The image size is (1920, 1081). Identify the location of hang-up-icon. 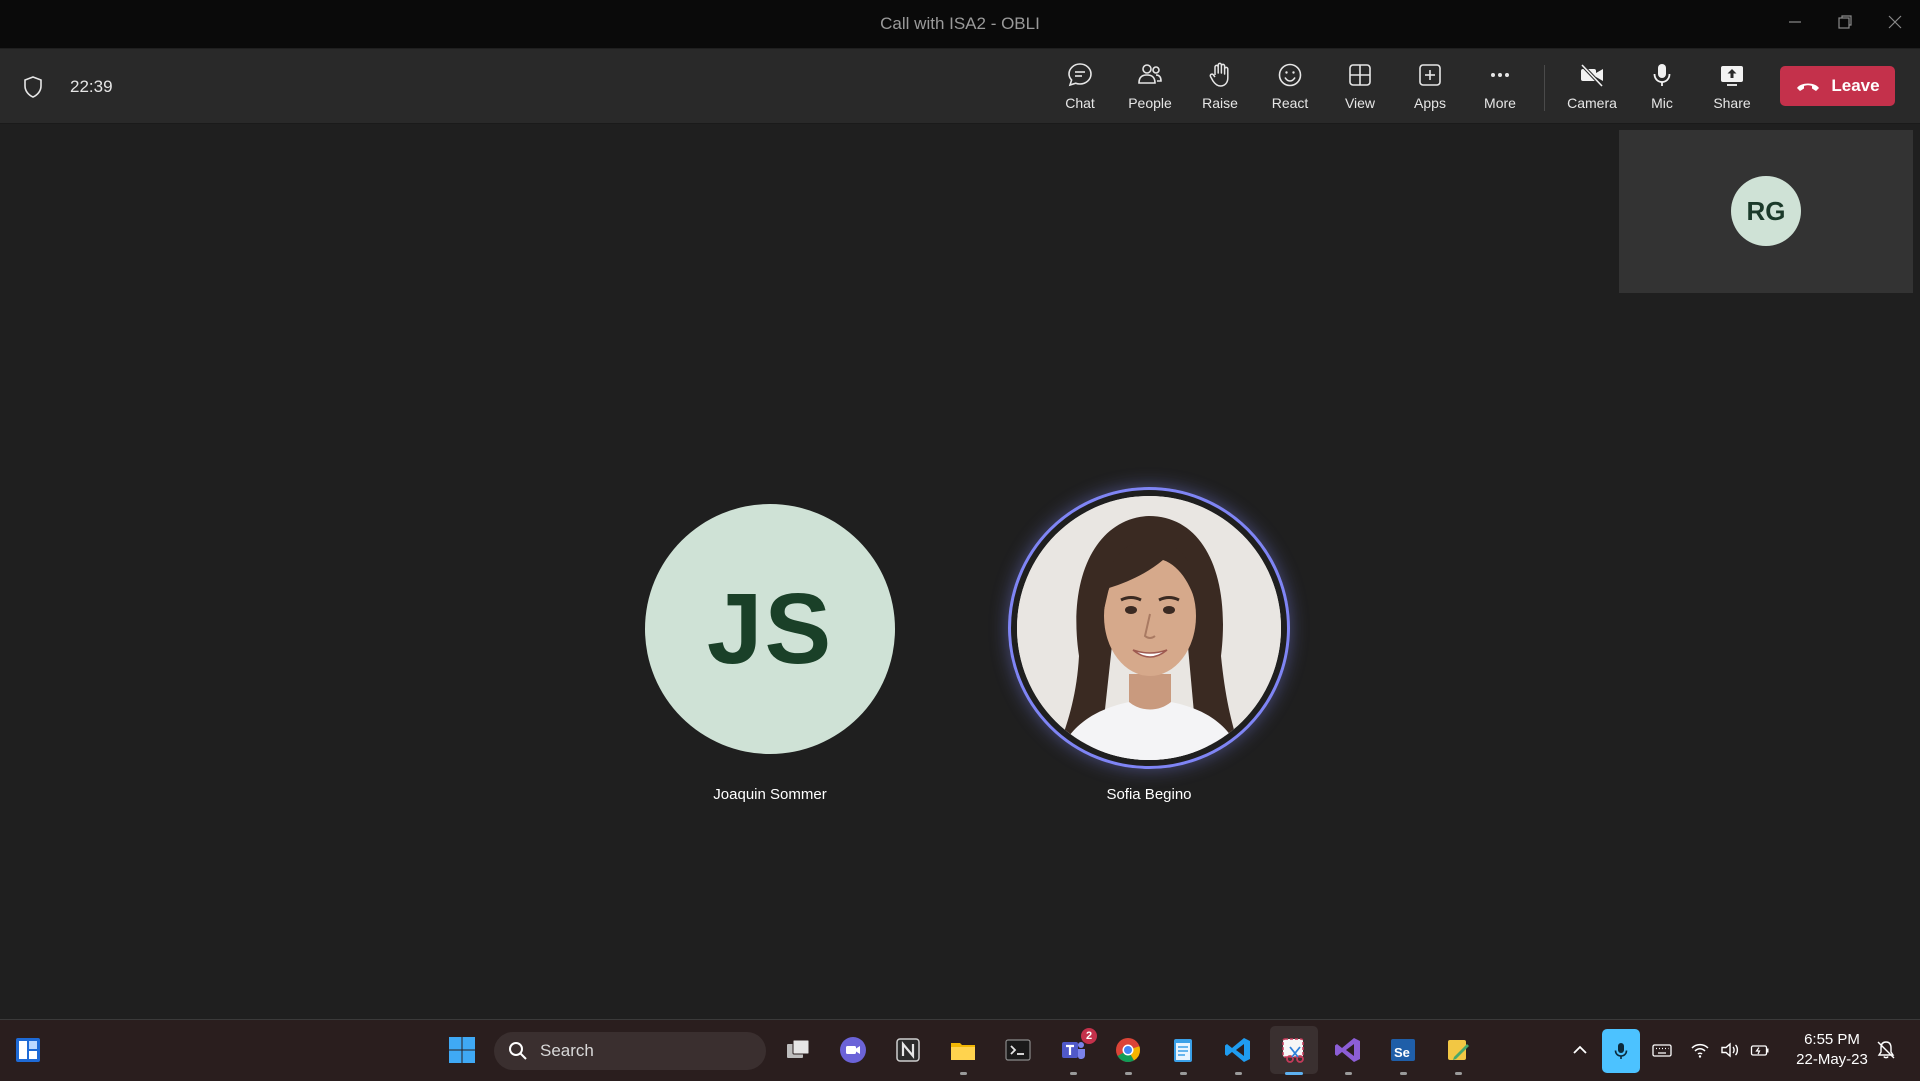
(1808, 87).